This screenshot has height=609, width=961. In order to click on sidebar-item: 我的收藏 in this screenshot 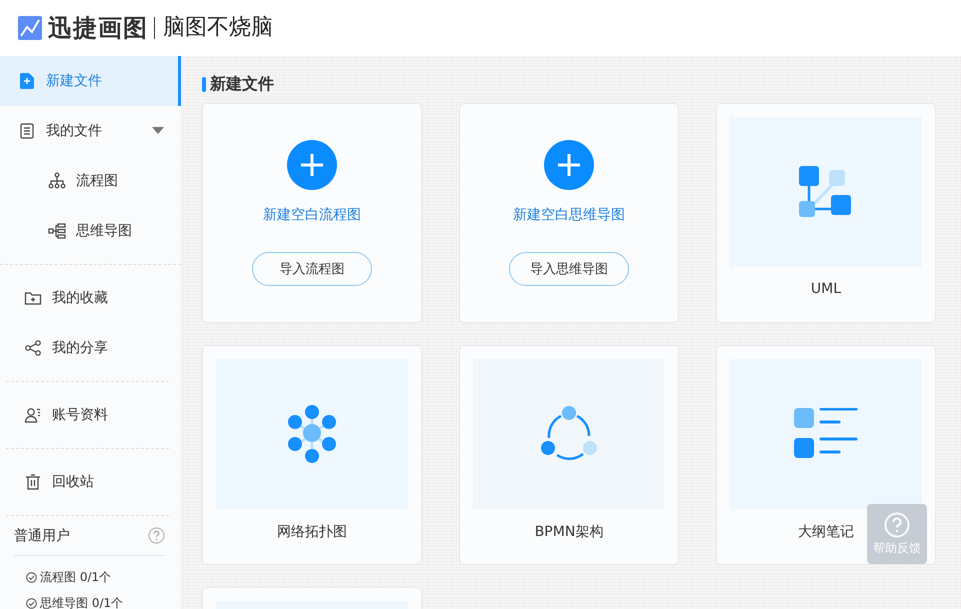, I will do `click(87, 298)`.